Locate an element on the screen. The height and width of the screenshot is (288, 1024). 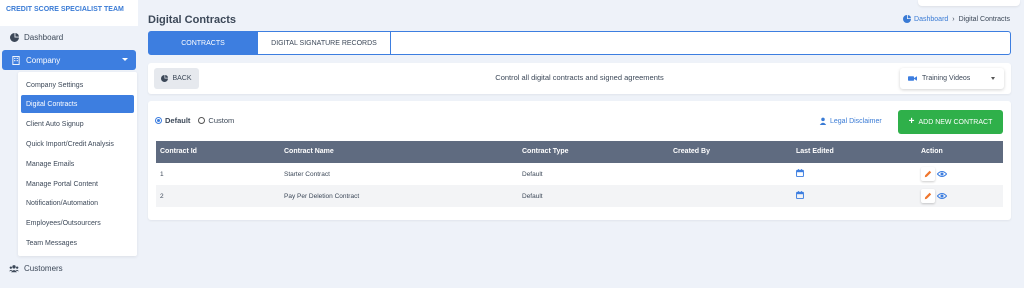
radio-custom-label: Custom is located at coordinates (221, 120).